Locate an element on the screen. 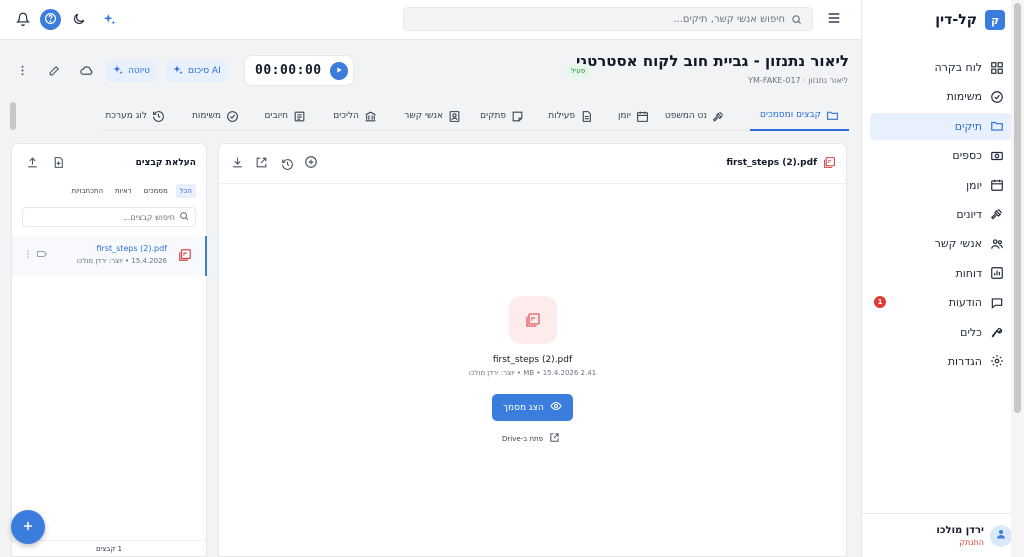 This screenshot has height=557, width=1024. case-title: ליאור נתנזון - גביית חוב לקוח אסטרטגי is located at coordinates (712, 61).